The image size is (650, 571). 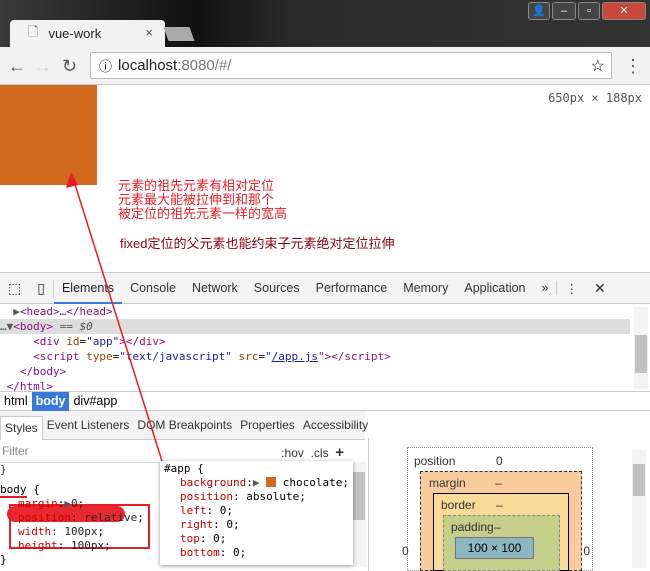 I want to click on color-swatch, so click(x=271, y=482).